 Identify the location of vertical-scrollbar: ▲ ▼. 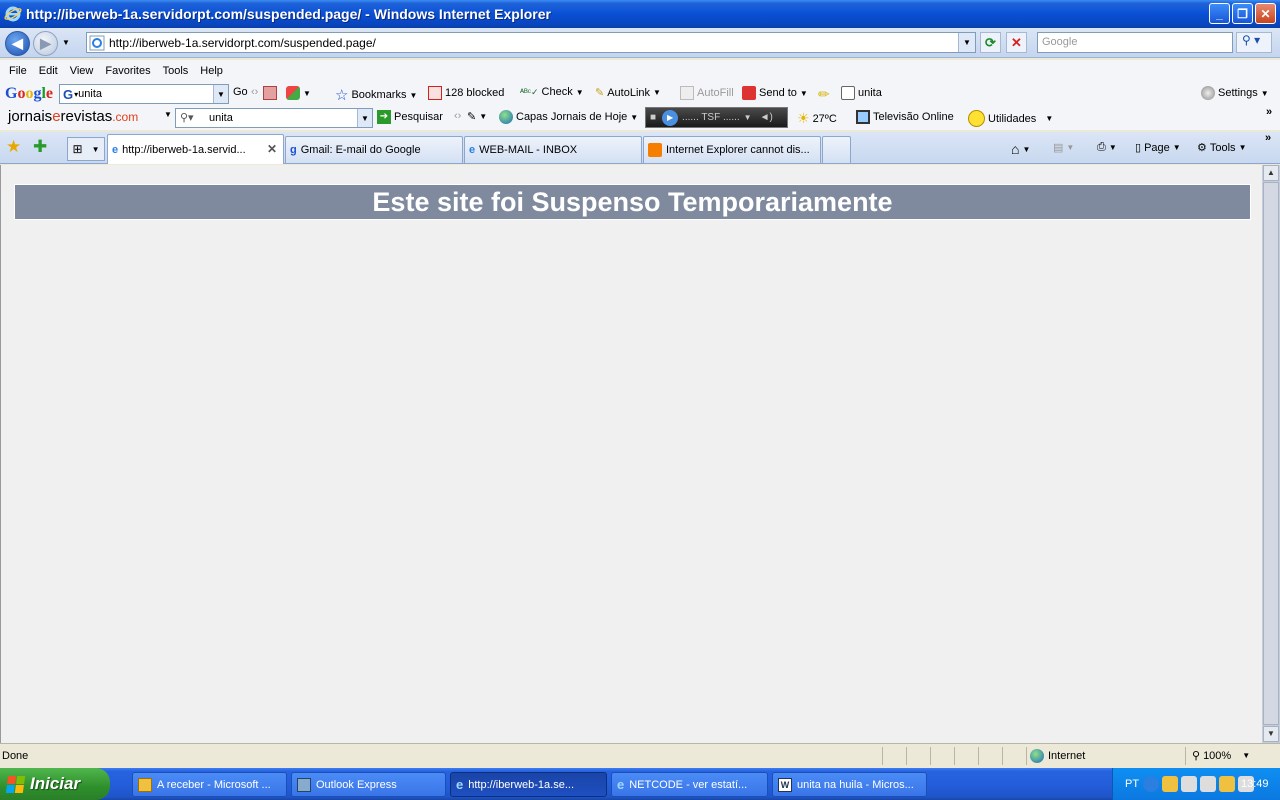
(1271, 454).